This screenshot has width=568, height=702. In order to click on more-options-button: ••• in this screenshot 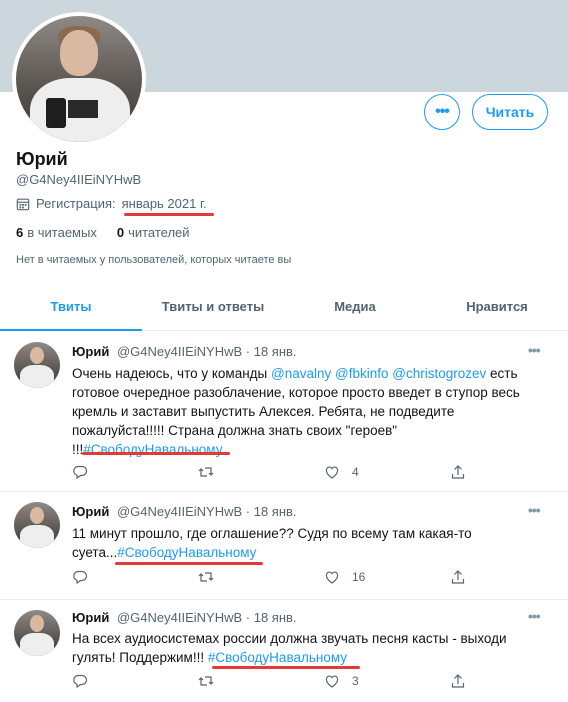, I will do `click(442, 112)`.